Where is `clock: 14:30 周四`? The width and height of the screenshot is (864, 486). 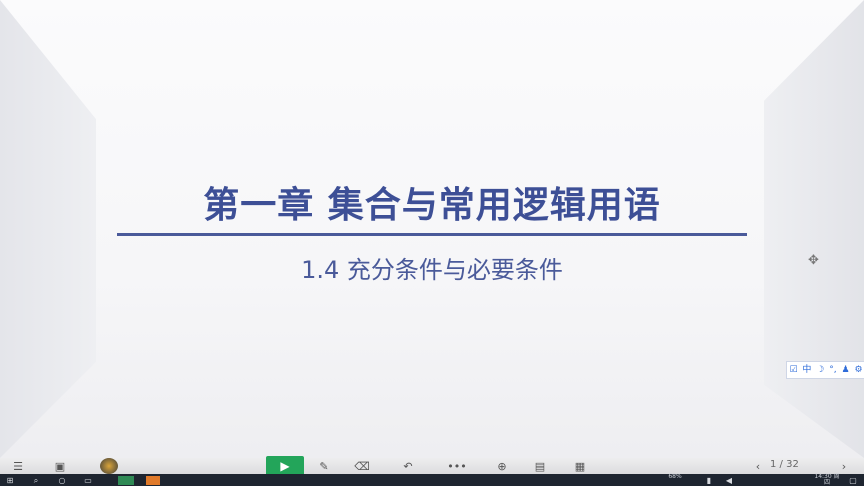
clock: 14:30 周四 is located at coordinates (827, 479).